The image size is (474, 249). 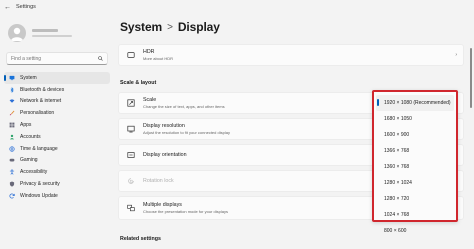 What do you see at coordinates (415, 183) in the screenshot?
I see `resolution-option: 1280 × 1024` at bounding box center [415, 183].